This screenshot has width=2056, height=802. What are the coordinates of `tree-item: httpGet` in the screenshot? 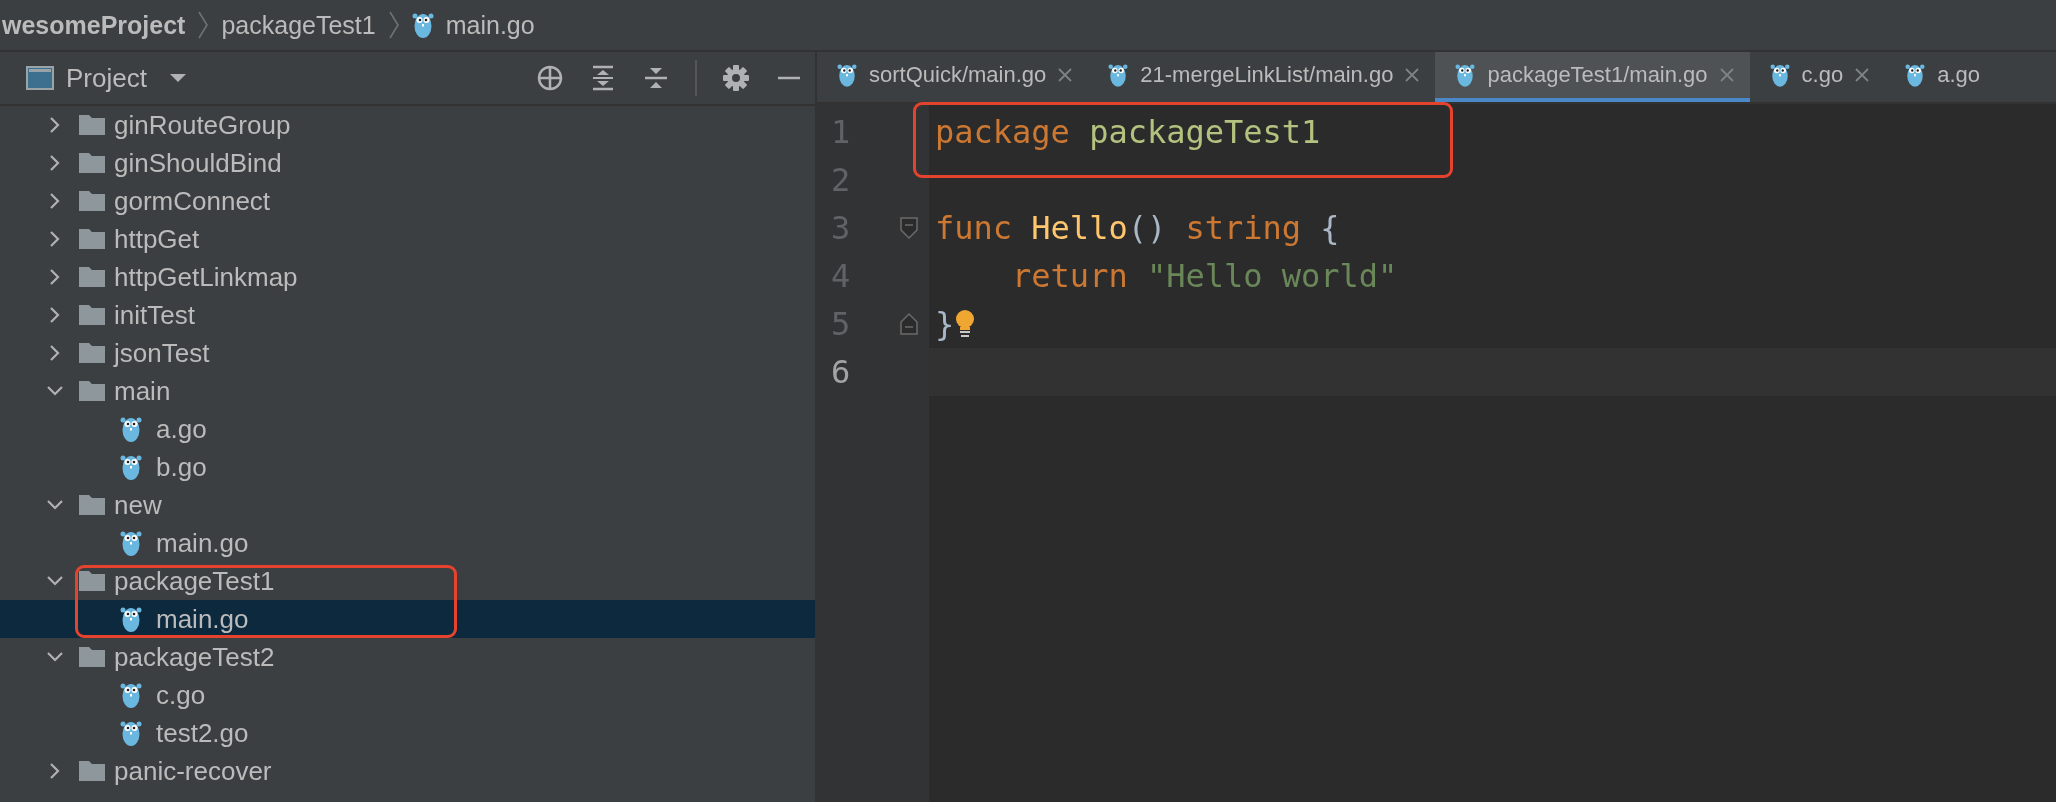 It's located at (407, 239).